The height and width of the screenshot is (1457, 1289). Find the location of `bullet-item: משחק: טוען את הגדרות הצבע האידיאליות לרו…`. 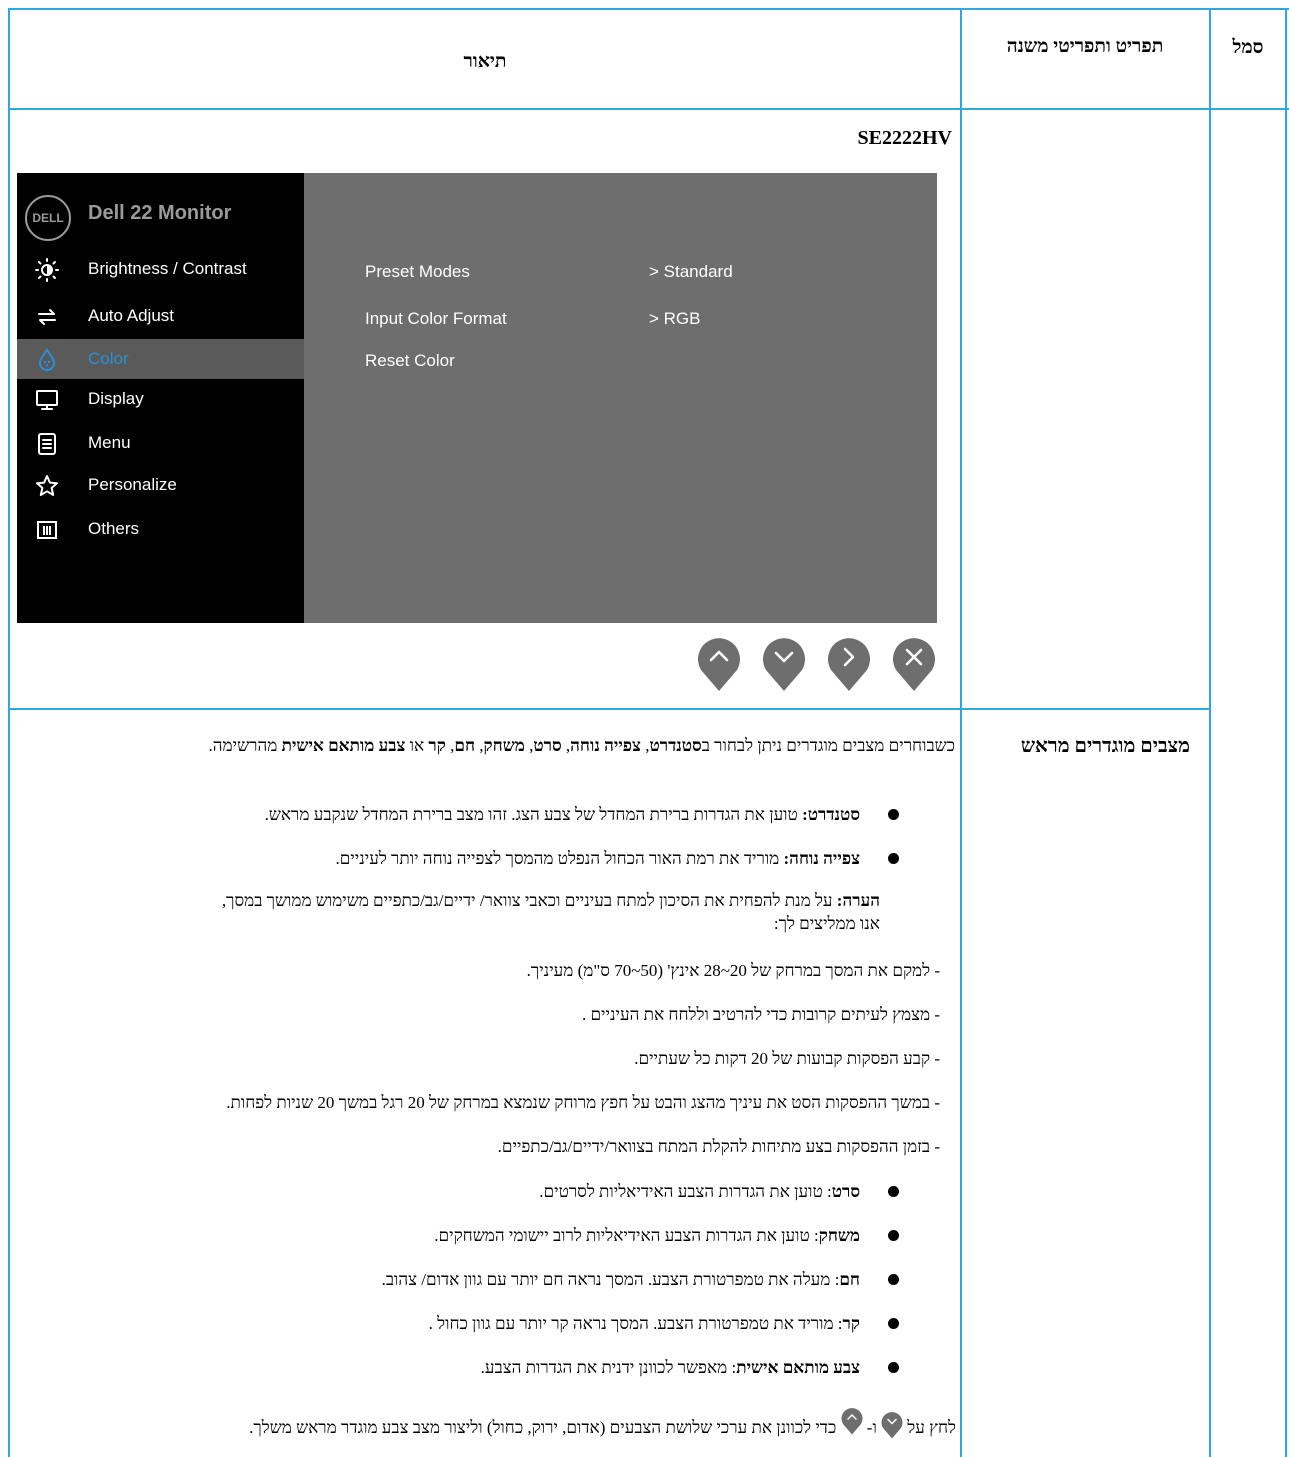

bullet-item: משחק: טוען את הגדרות הצבע האידיאליות לרו… is located at coordinates (440, 1236).